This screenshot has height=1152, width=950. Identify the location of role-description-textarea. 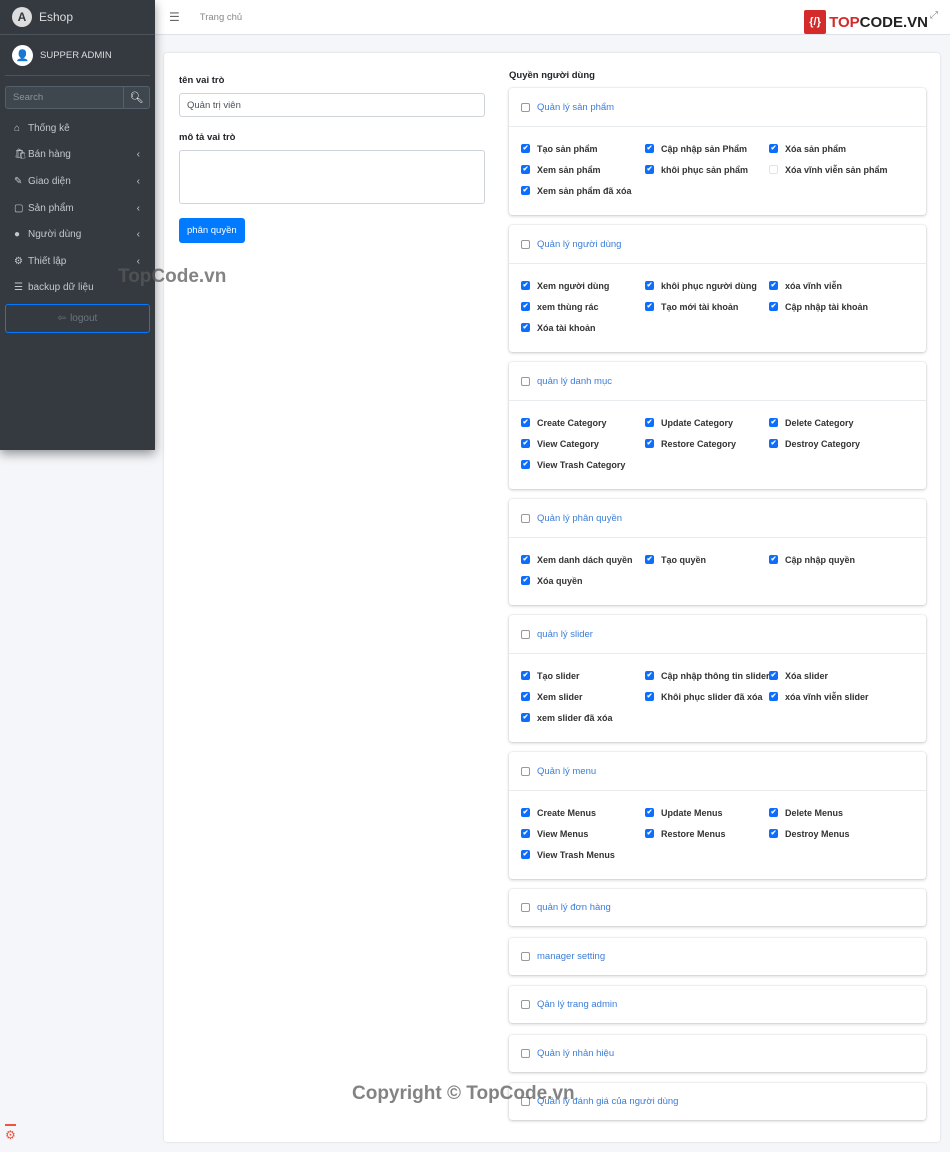
(332, 177).